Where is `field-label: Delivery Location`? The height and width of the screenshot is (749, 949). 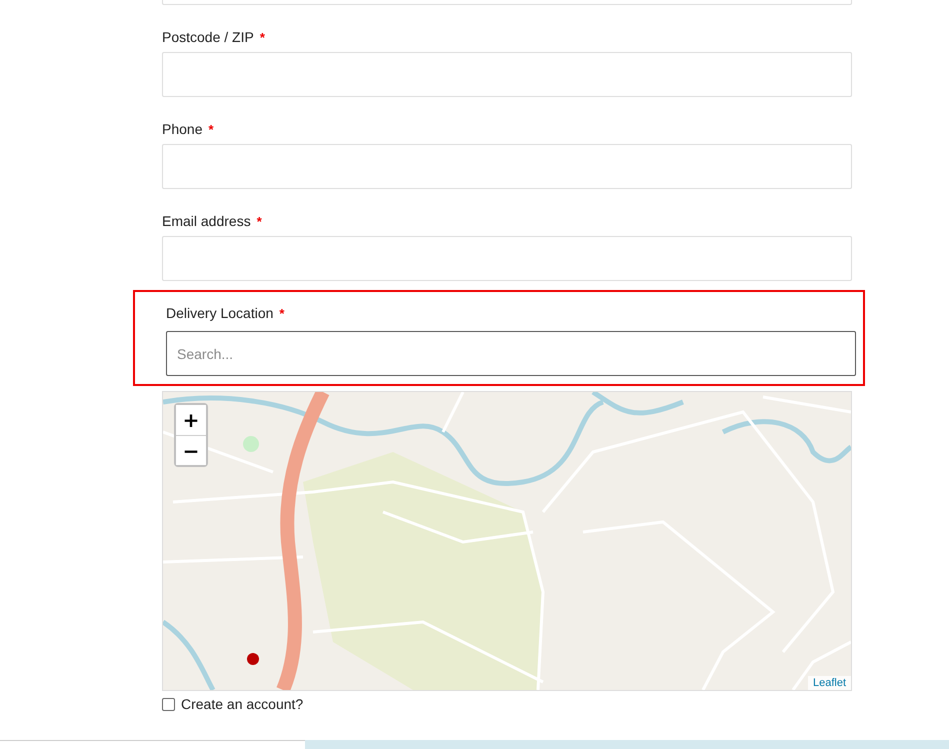 field-label: Delivery Location is located at coordinates (220, 313).